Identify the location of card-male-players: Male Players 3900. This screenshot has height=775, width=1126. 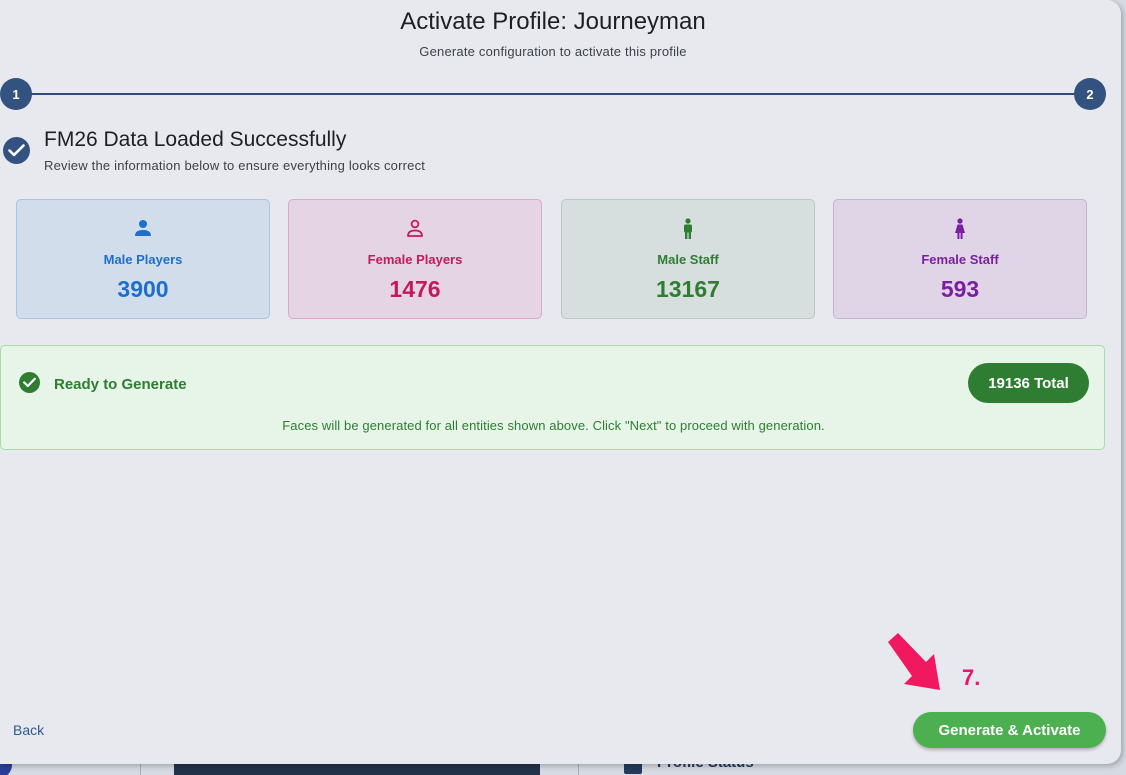
(143, 259).